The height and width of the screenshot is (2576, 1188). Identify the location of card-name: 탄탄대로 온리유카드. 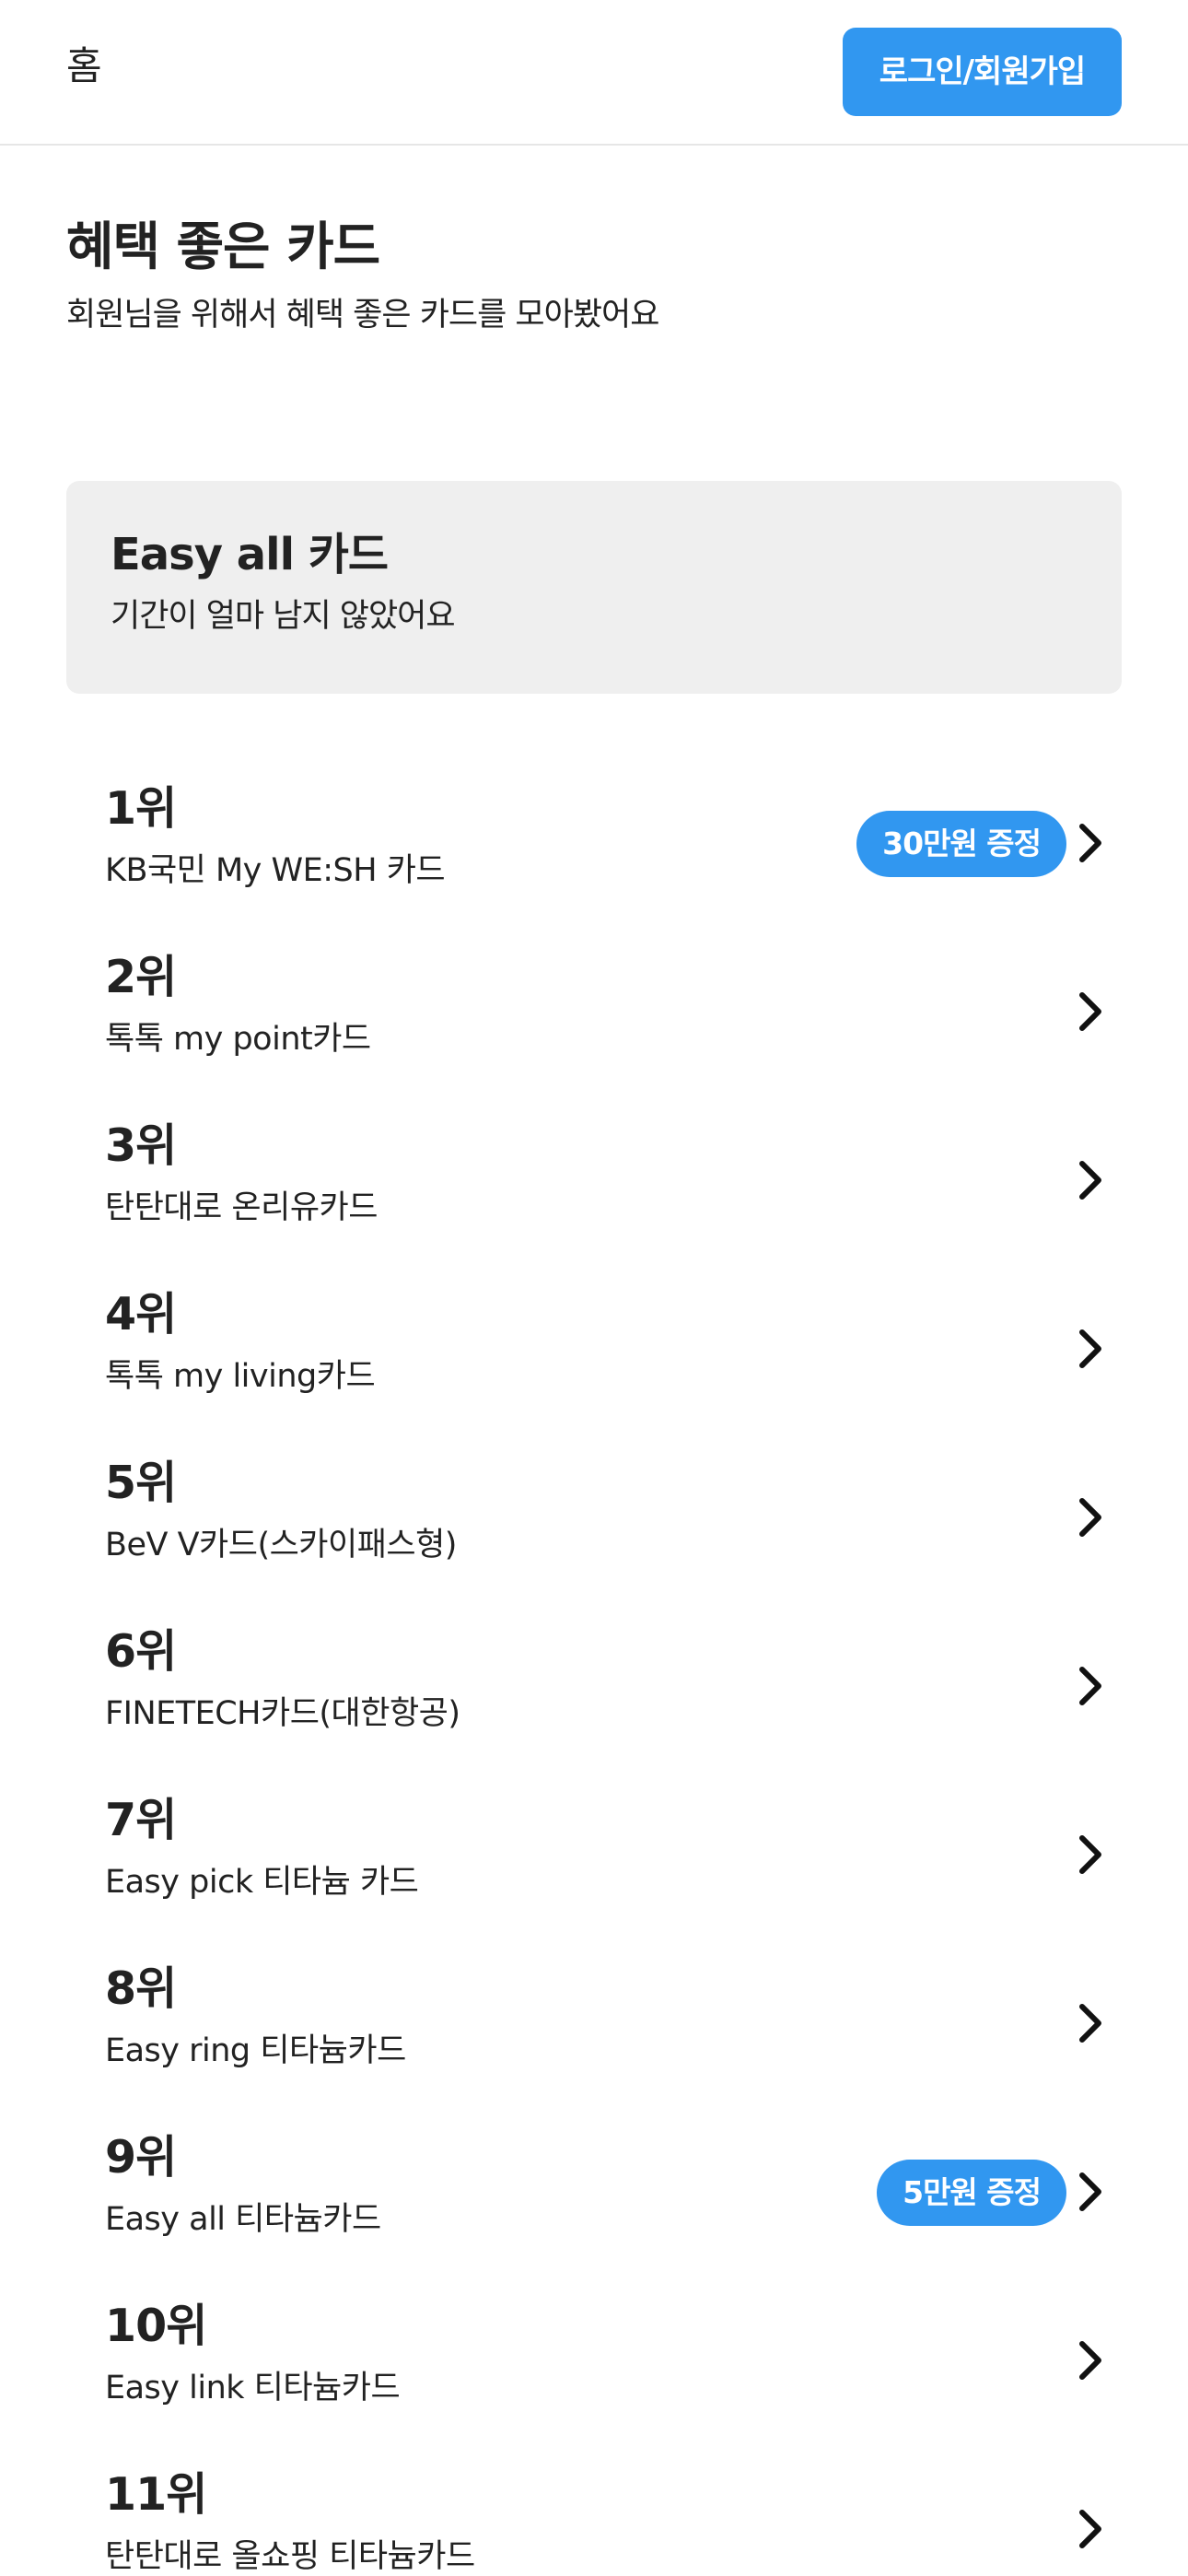
(242, 1207).